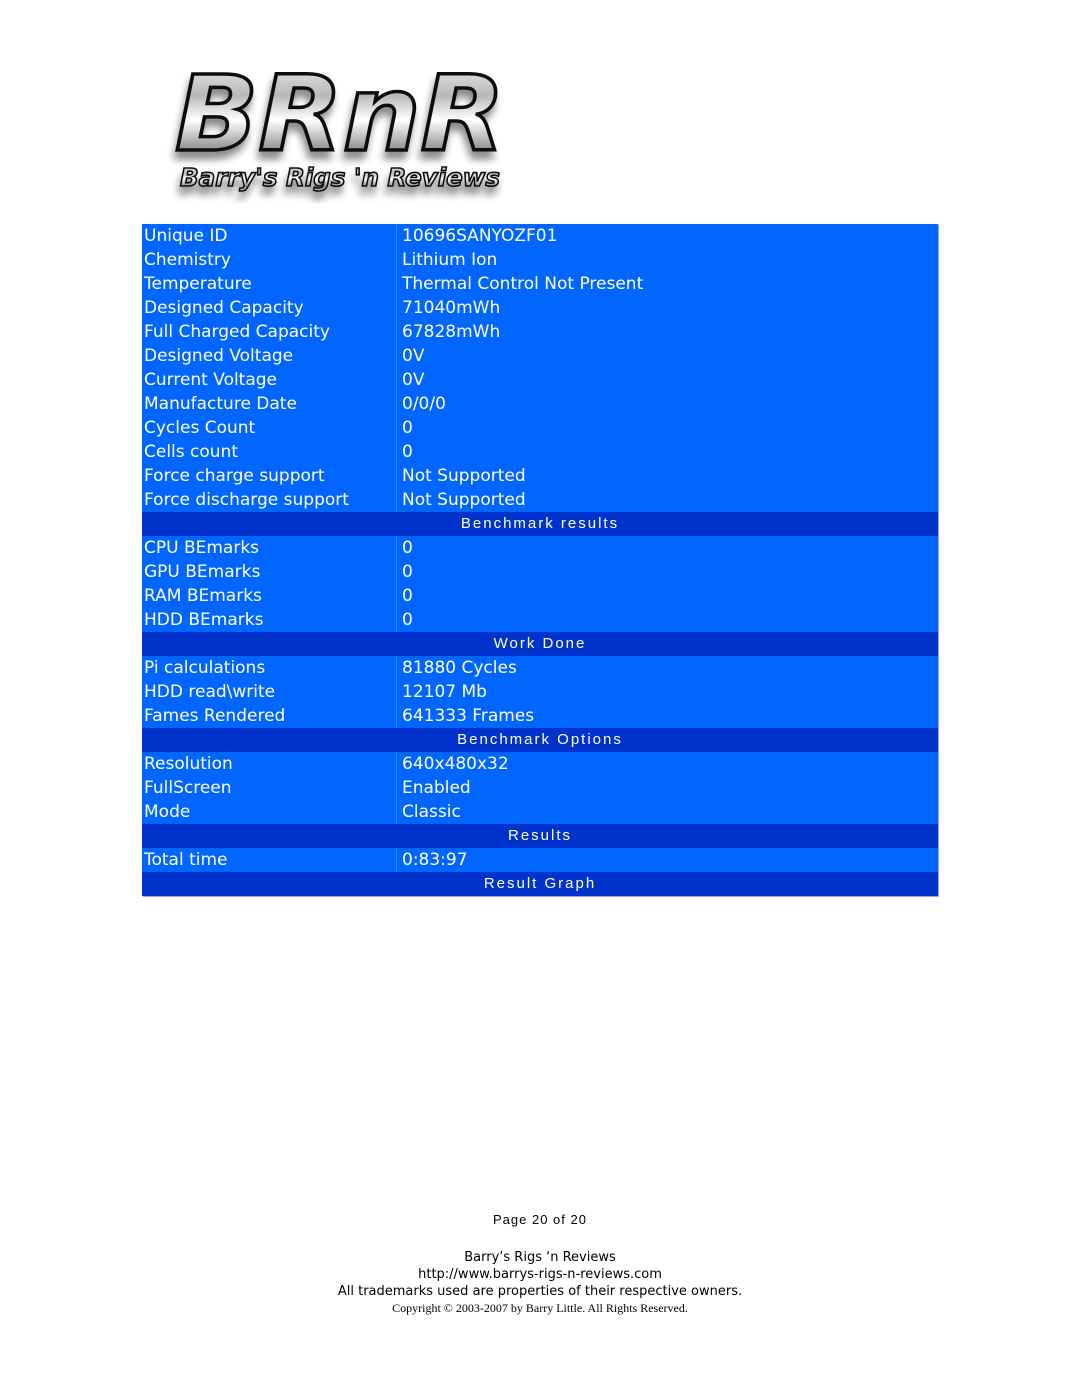 The image size is (1080, 1397). I want to click on row-value: 10696SANYOZF01, so click(667, 236).